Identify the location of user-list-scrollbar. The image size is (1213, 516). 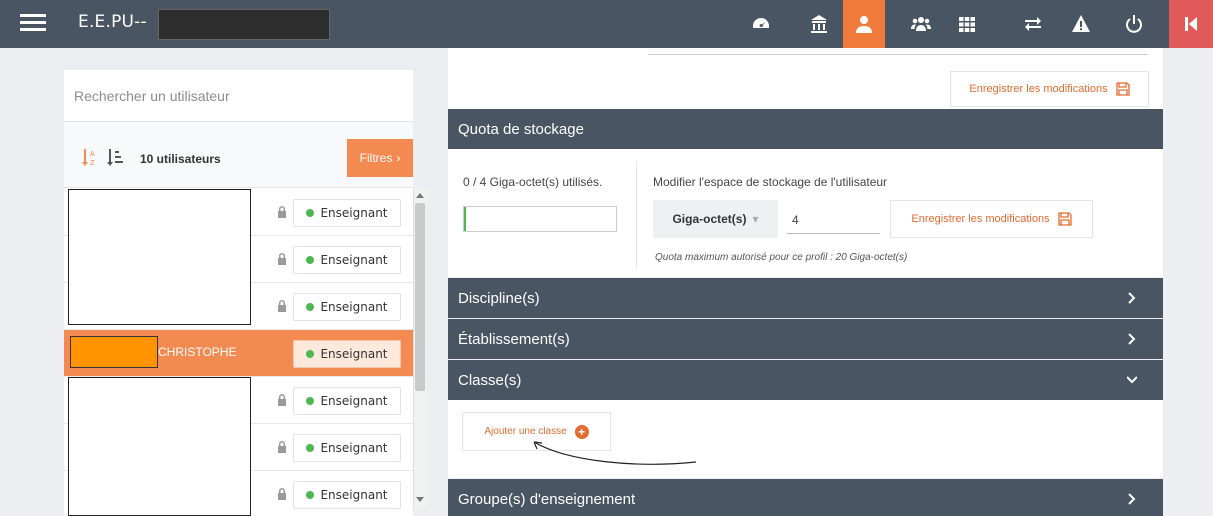
(419, 349).